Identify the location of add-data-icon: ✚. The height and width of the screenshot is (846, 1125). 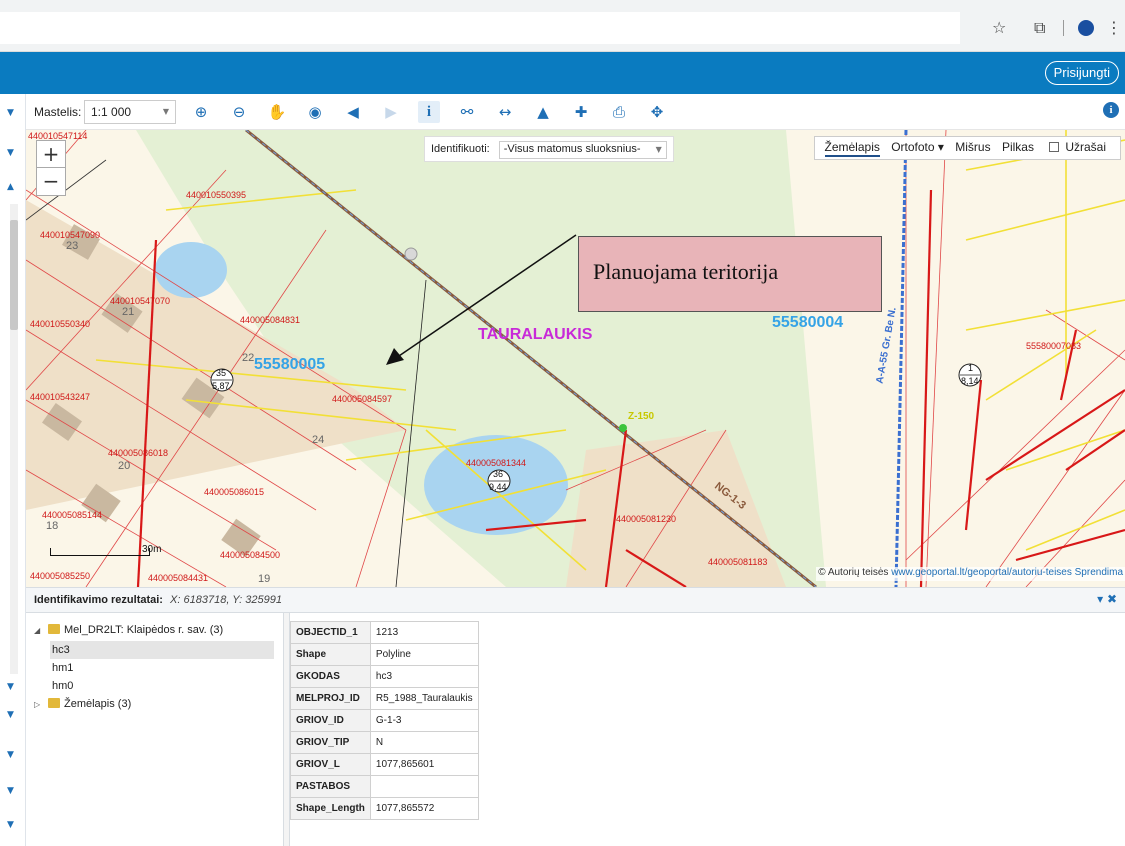
(581, 112).